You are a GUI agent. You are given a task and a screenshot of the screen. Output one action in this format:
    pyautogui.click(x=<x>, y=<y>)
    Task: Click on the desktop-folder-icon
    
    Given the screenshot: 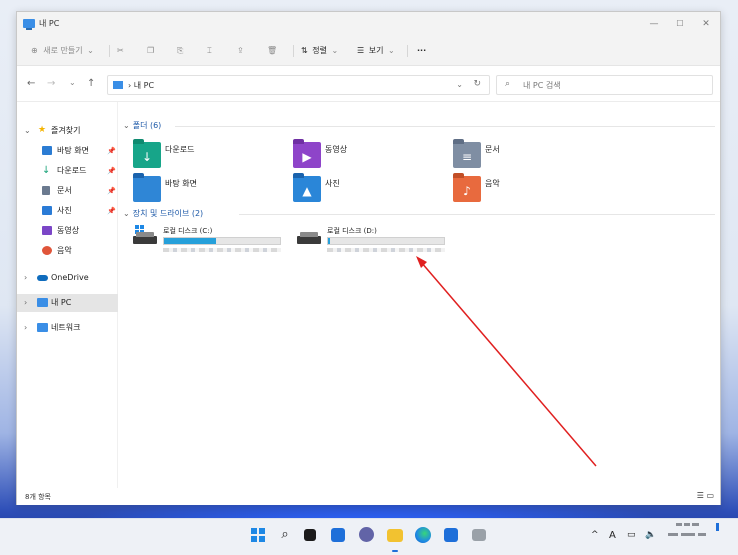 What is the action you would take?
    pyautogui.click(x=147, y=187)
    